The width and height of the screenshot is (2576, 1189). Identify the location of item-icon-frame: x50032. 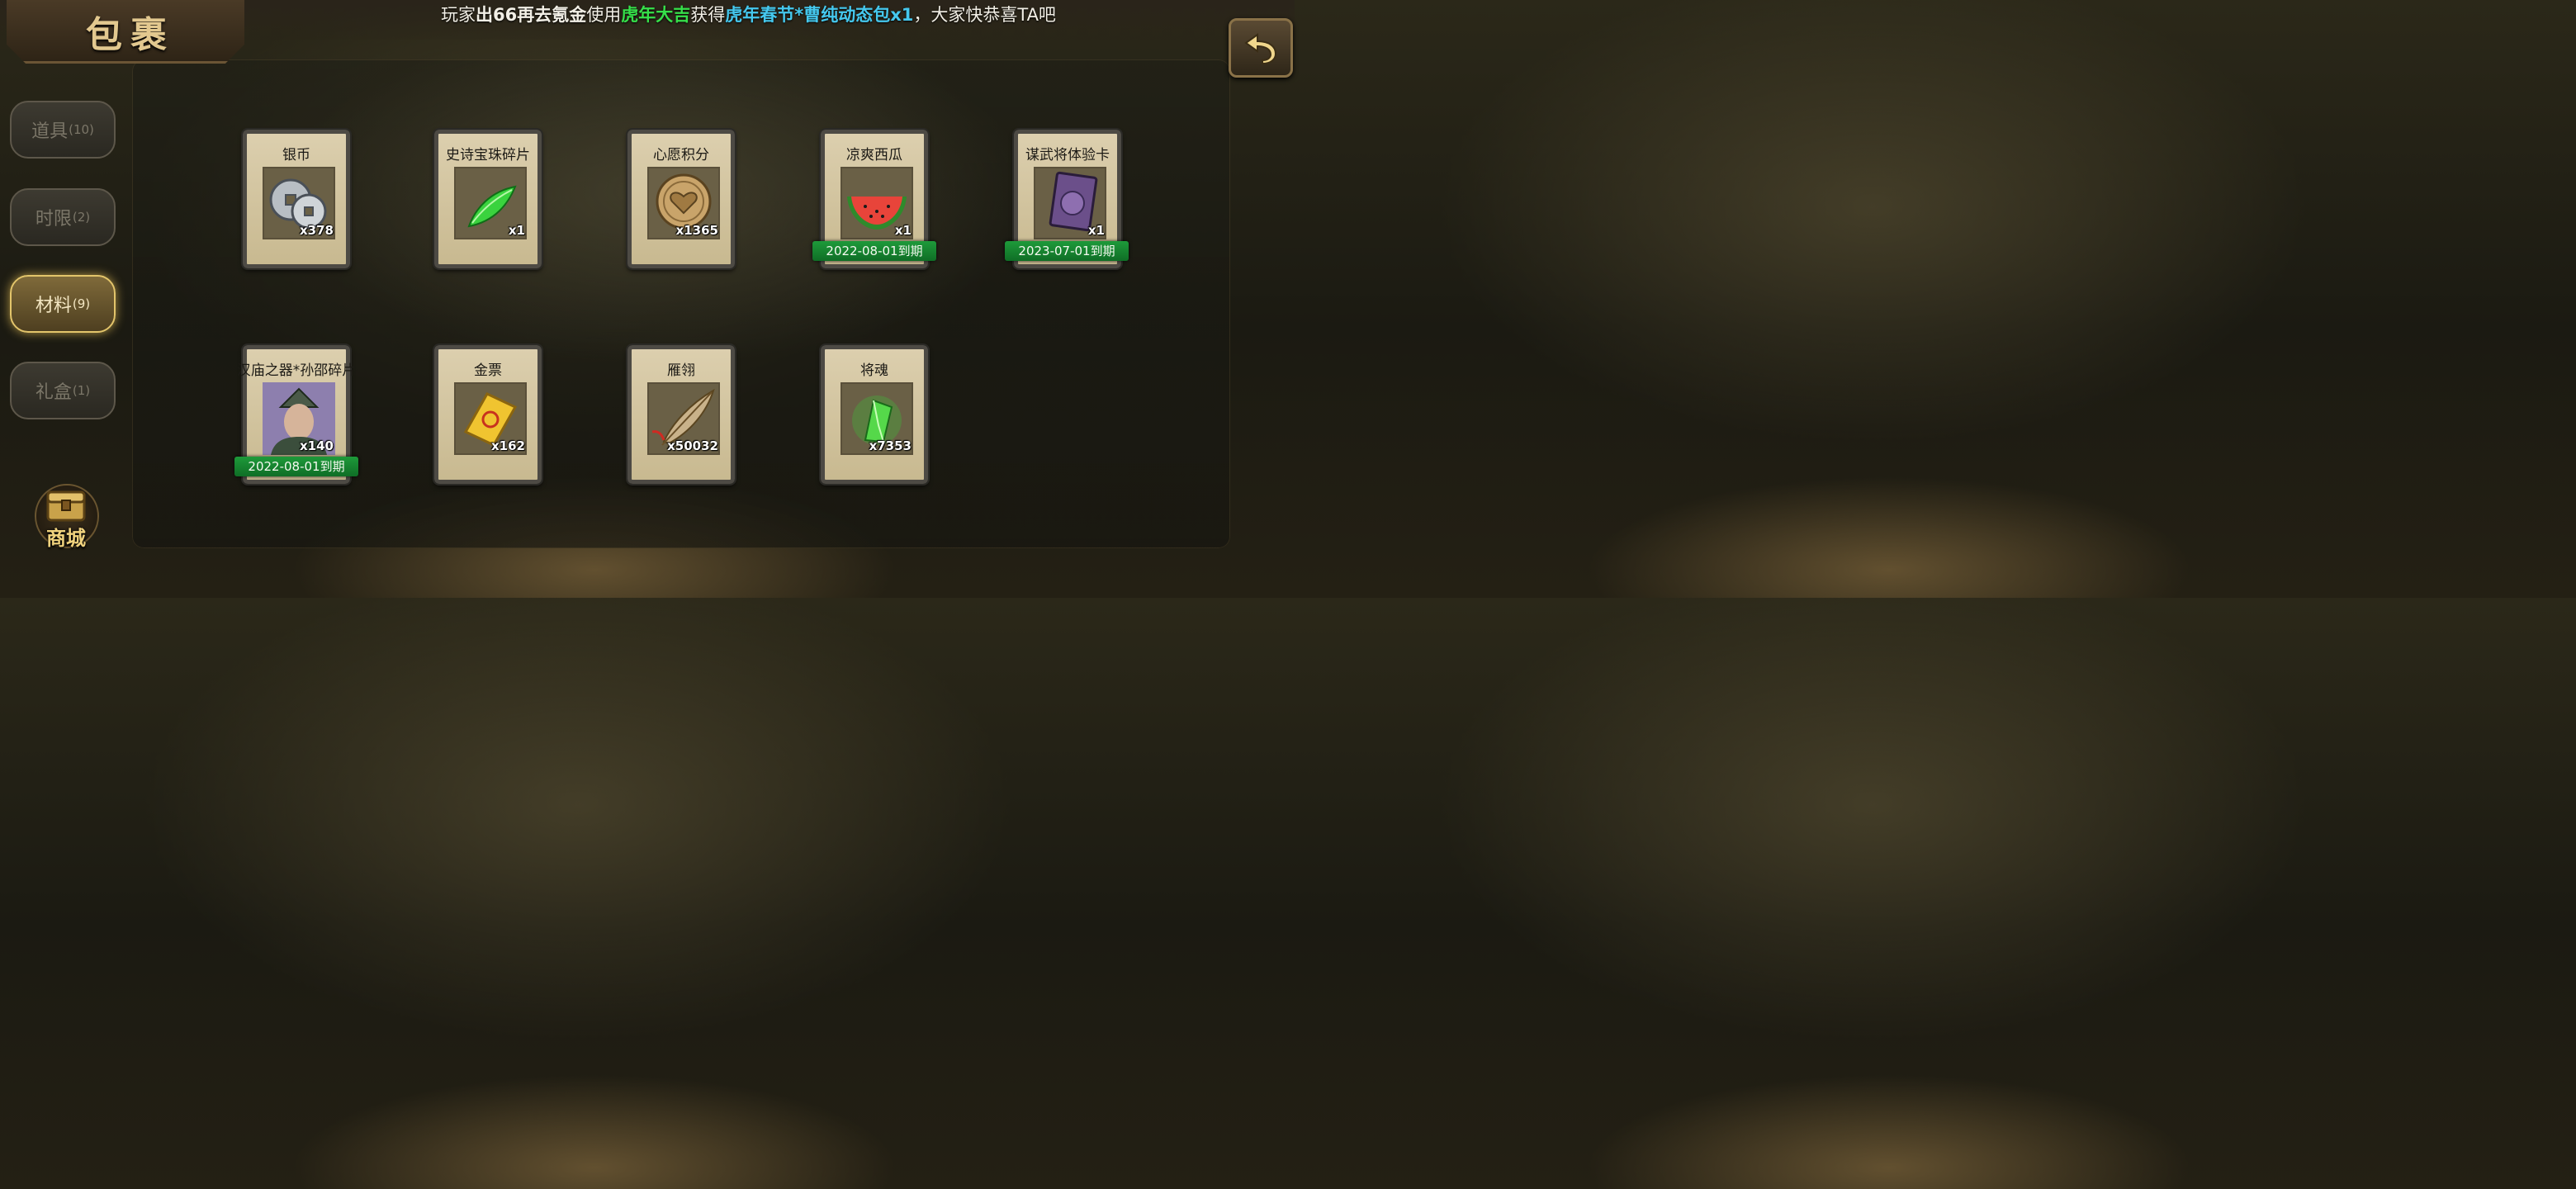
(683, 418).